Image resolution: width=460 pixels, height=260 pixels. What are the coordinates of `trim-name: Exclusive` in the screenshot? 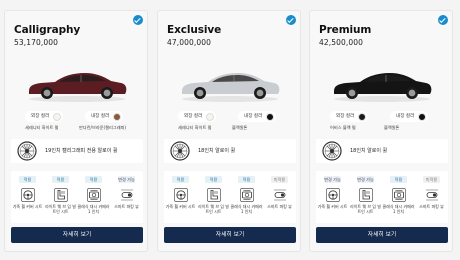 It's located at (194, 30).